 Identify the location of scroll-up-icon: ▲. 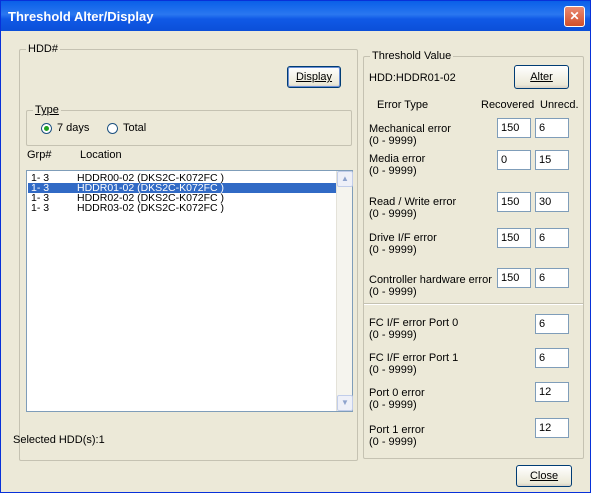
(345, 179).